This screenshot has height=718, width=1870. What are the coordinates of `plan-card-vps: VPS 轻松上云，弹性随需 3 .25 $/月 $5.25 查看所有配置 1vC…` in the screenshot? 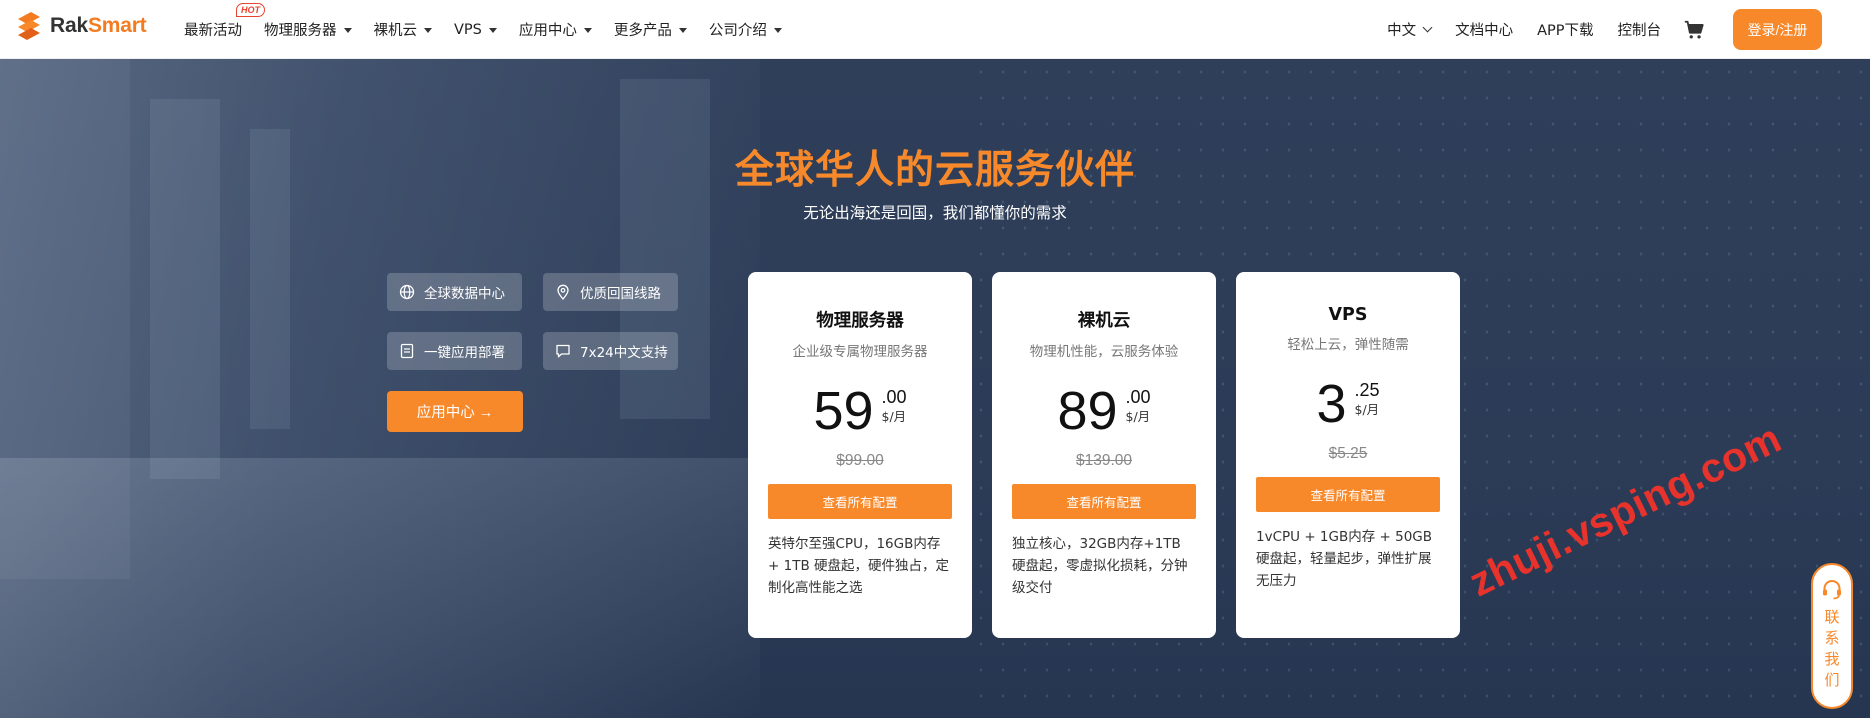 It's located at (1348, 455).